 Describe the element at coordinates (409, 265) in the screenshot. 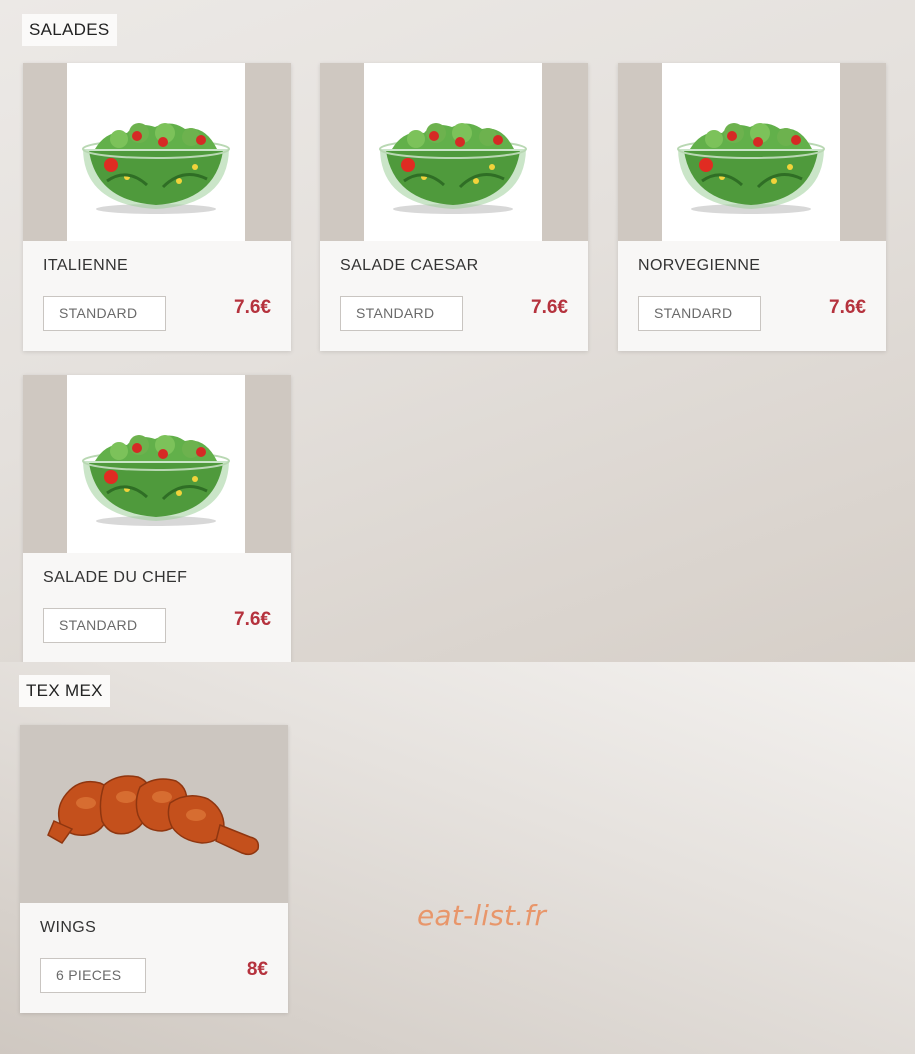

I see `product-name: SALADE CAESAR` at that location.